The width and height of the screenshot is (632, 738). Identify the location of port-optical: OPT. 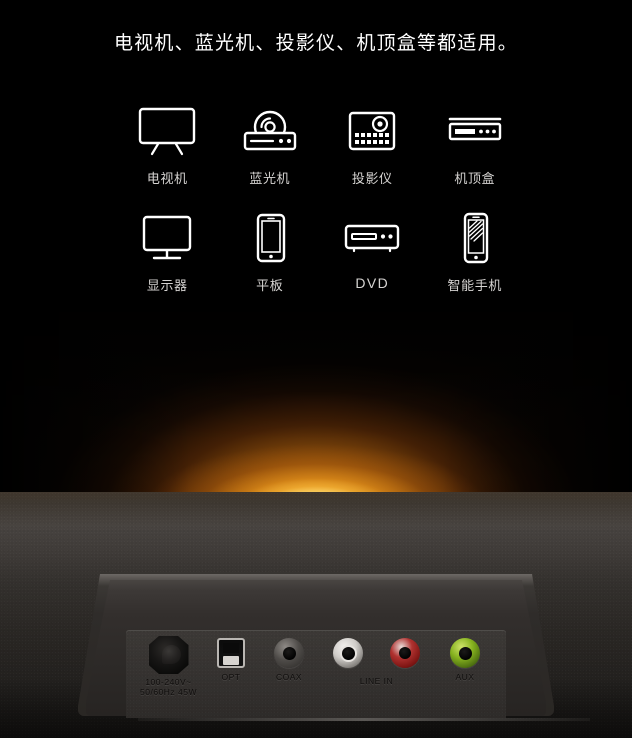
(231, 660).